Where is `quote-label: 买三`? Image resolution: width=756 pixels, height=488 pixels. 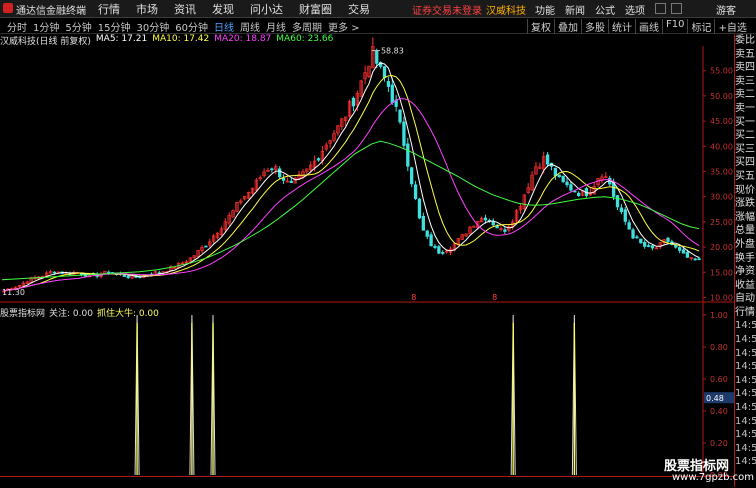
quote-label: 买三 is located at coordinates (745, 149).